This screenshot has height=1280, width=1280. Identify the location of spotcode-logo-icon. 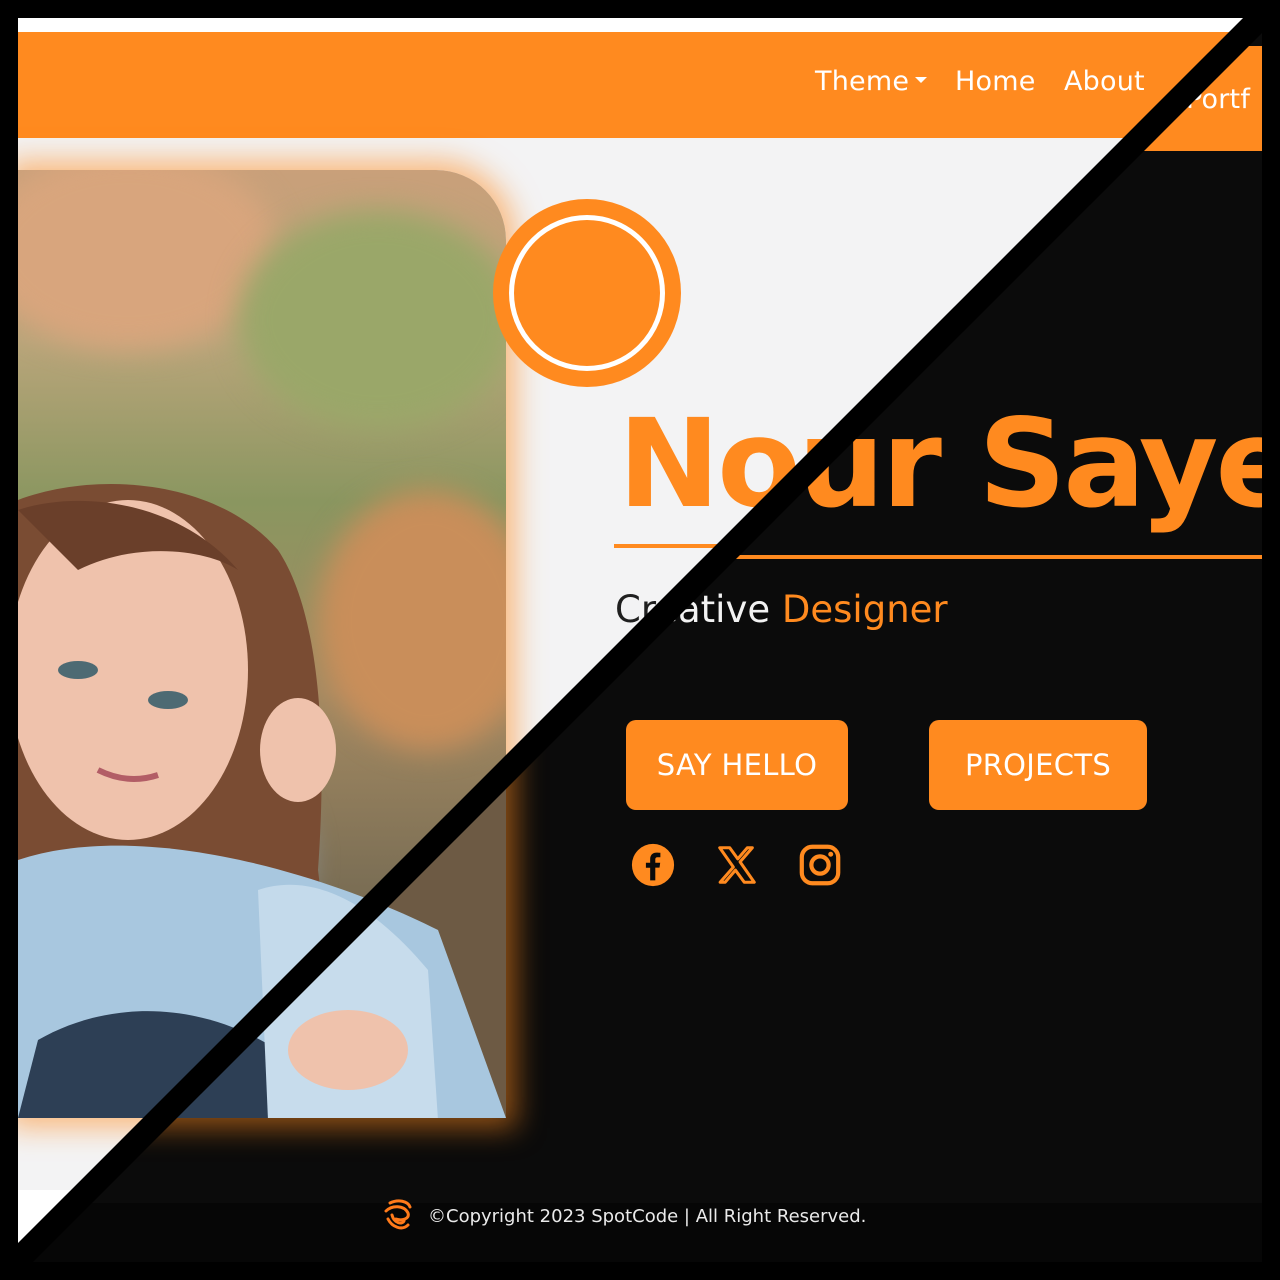
(398, 1214).